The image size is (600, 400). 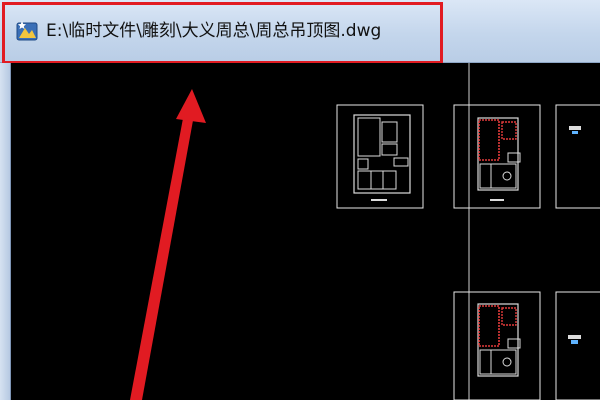 What do you see at coordinates (222, 33) in the screenshot?
I see `annotation-highlight-box` at bounding box center [222, 33].